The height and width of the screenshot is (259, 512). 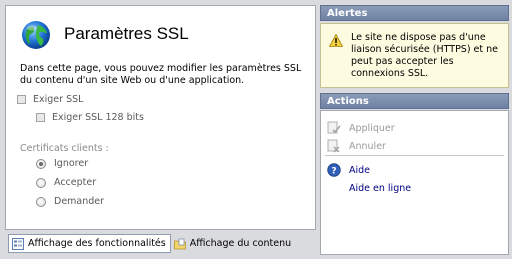 I want to click on require-ssl-checkbox: Exiger SSL, so click(x=50, y=99).